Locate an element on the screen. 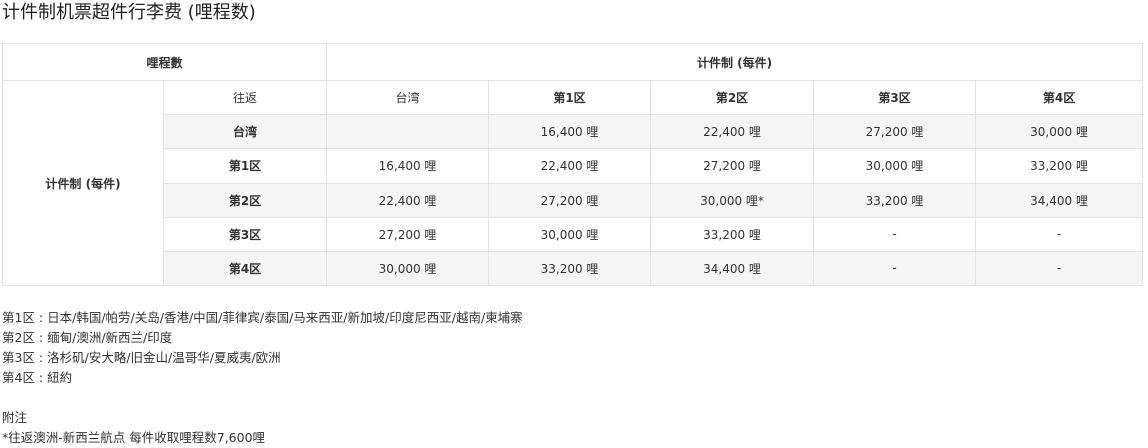  table-row: 台湾 16,400 哩 22,400 哩 27,200 哩 30,000 哩 is located at coordinates (573, 132).